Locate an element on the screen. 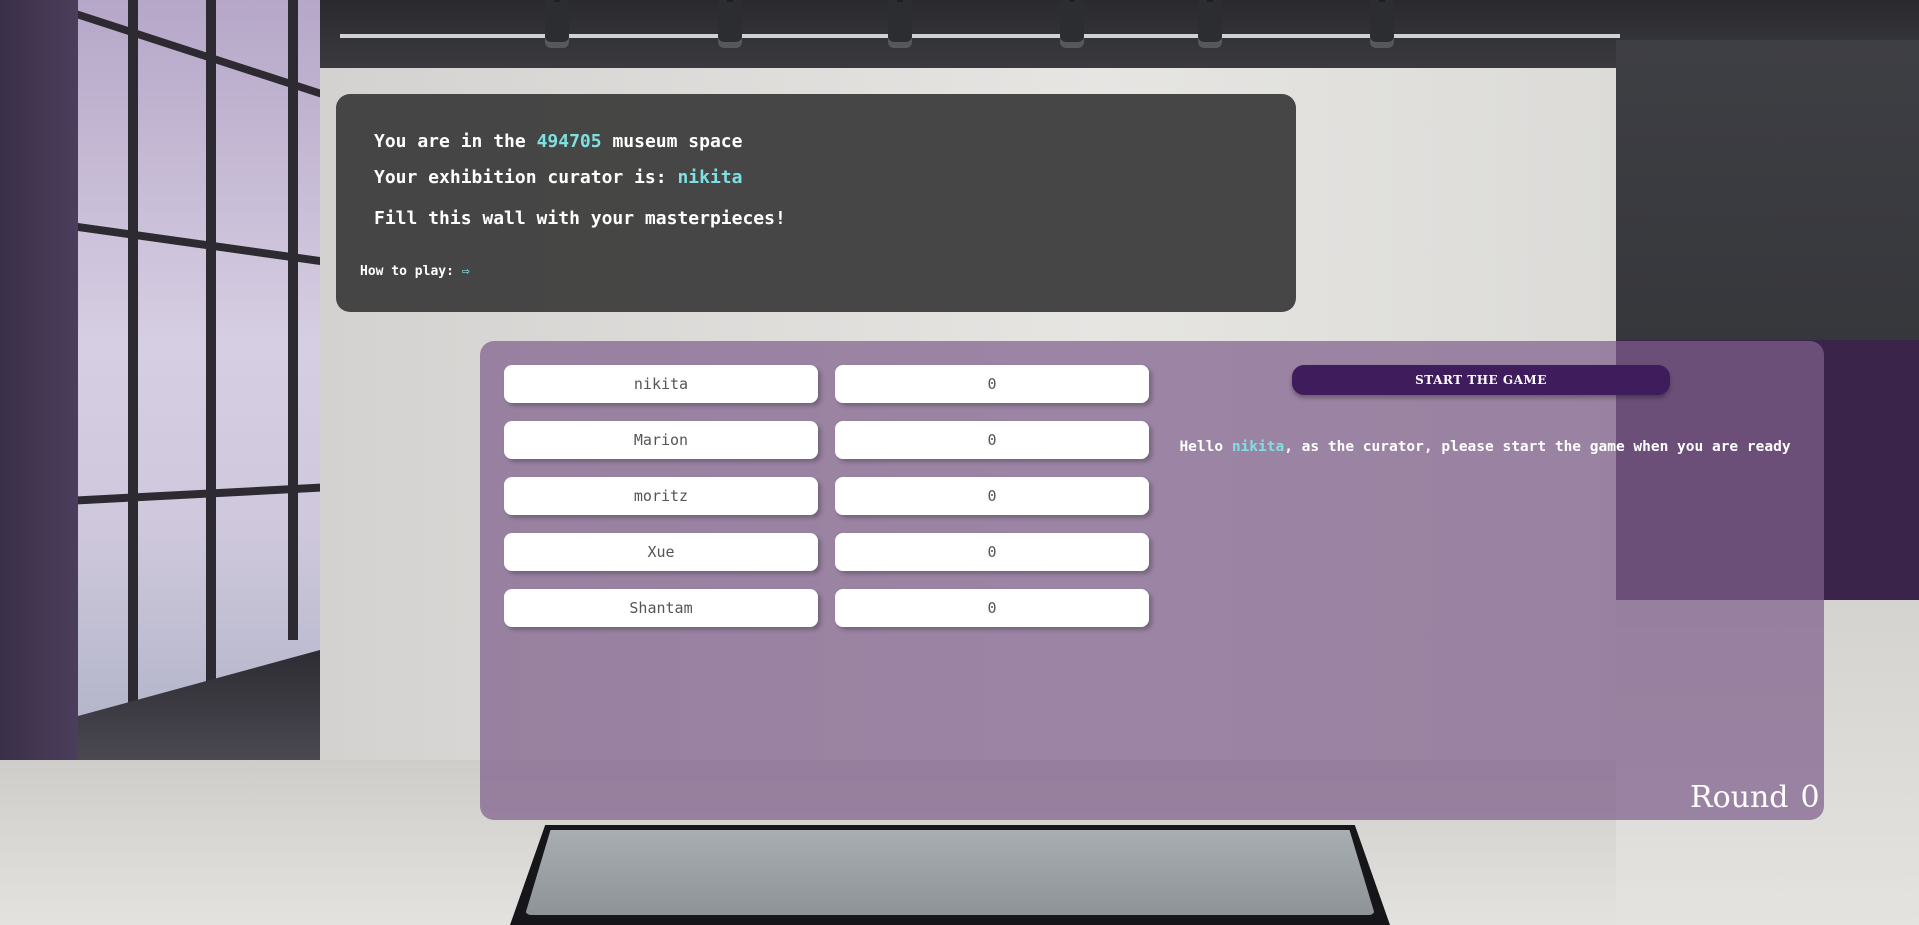 The height and width of the screenshot is (925, 1919). player-row: nikita 0 is located at coordinates (829, 385).